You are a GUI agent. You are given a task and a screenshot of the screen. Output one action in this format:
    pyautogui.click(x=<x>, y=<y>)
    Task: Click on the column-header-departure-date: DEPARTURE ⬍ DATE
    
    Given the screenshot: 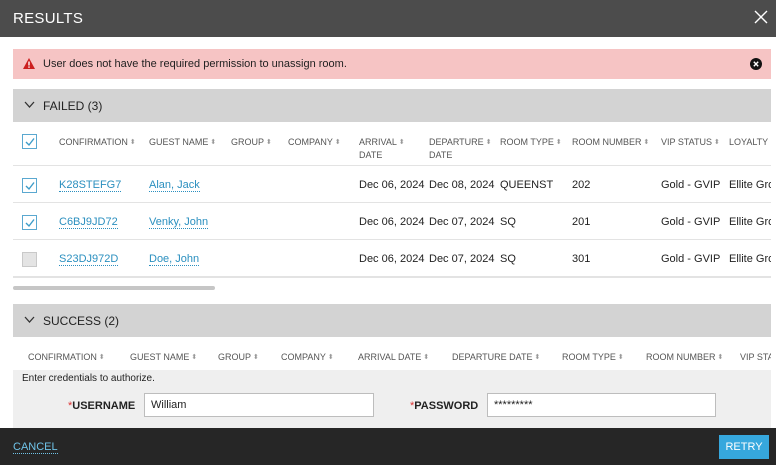 What is the action you would take?
    pyautogui.click(x=460, y=148)
    